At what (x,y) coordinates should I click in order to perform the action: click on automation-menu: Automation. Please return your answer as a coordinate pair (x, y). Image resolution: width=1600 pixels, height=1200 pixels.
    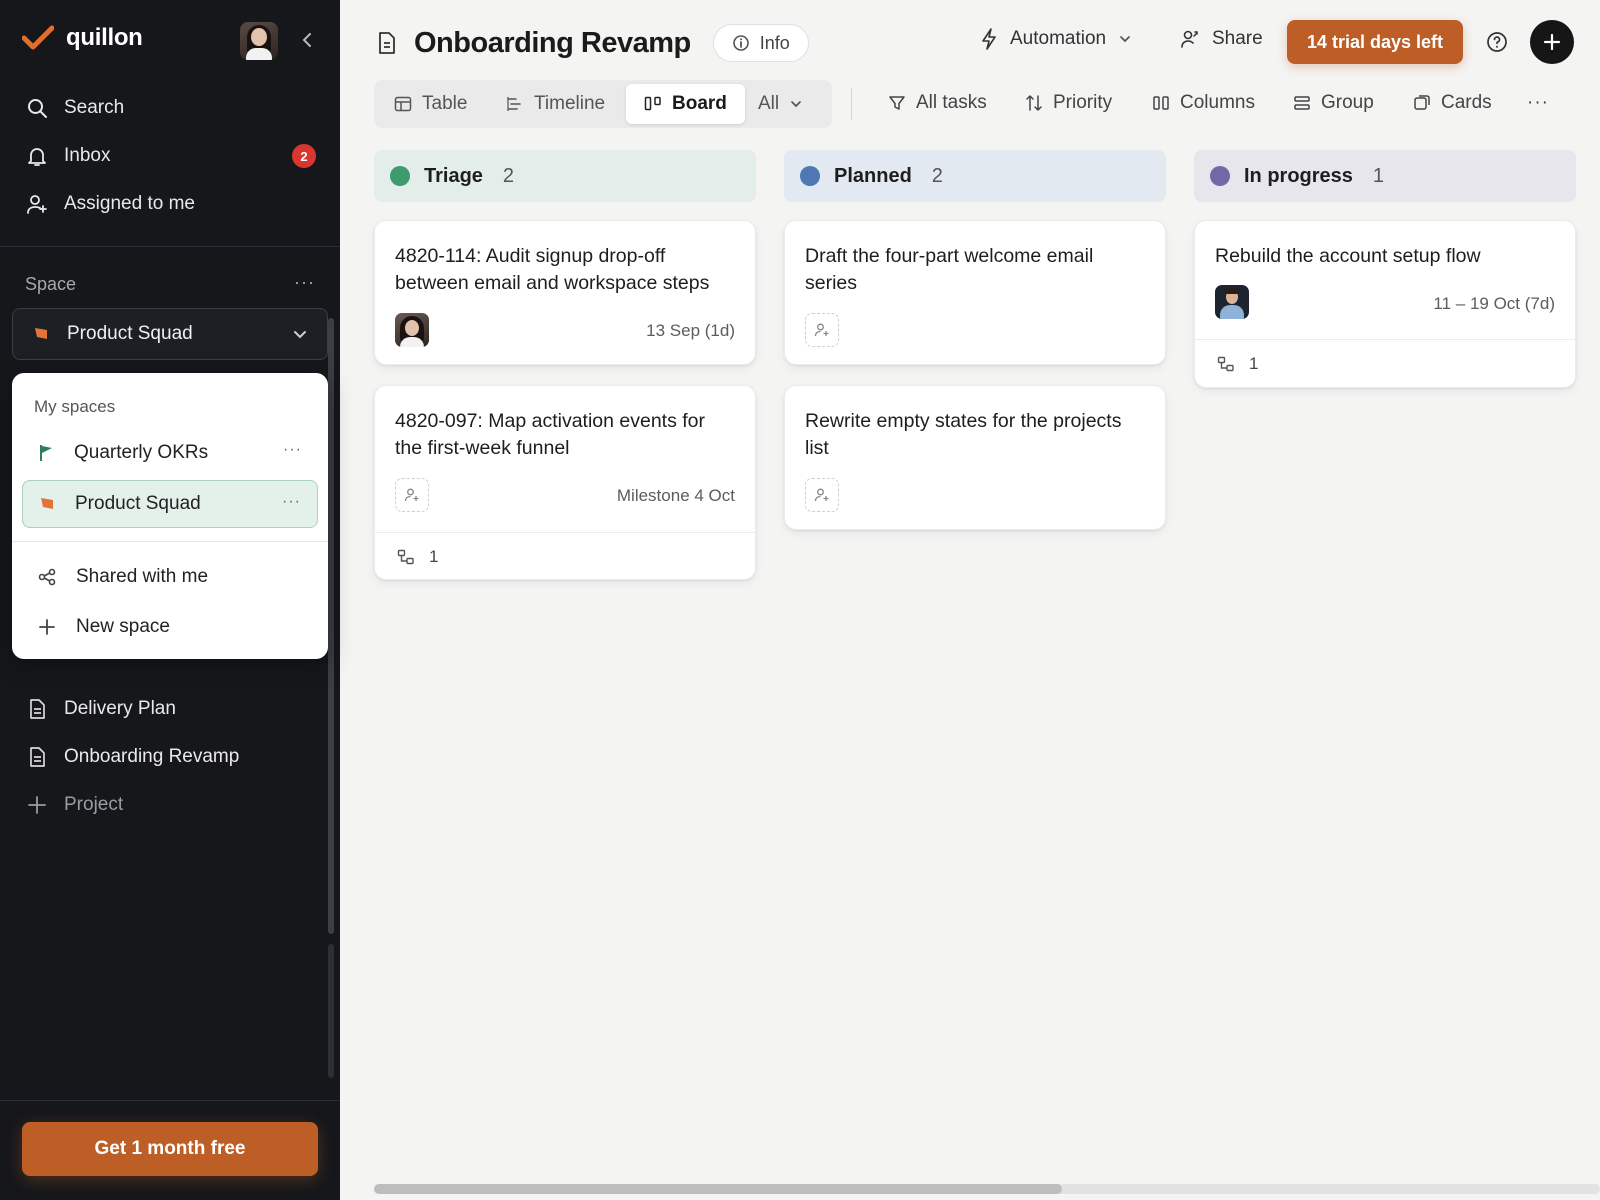
    Looking at the image, I should click on (1056, 39).